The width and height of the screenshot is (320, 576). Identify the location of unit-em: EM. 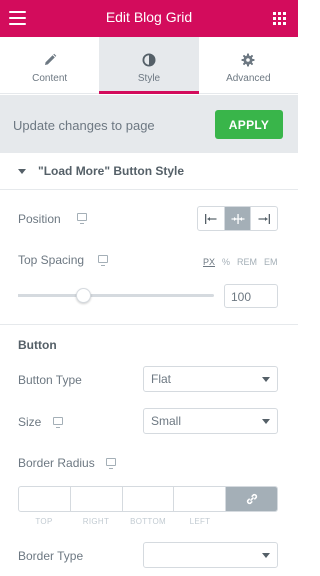
(271, 262).